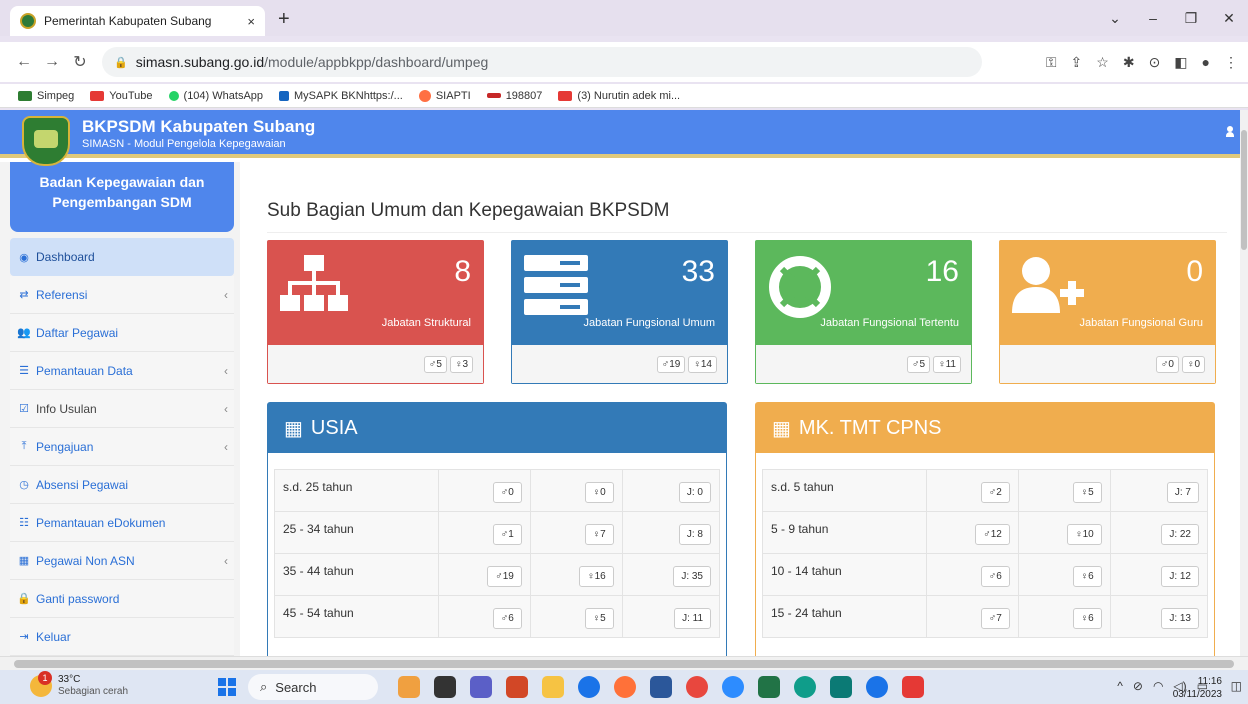 The height and width of the screenshot is (704, 1248). I want to click on wifi-icon: ◠, so click(1158, 686).